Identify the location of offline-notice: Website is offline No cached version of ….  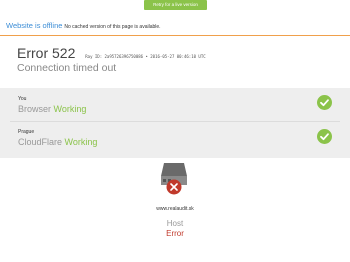
(83, 25).